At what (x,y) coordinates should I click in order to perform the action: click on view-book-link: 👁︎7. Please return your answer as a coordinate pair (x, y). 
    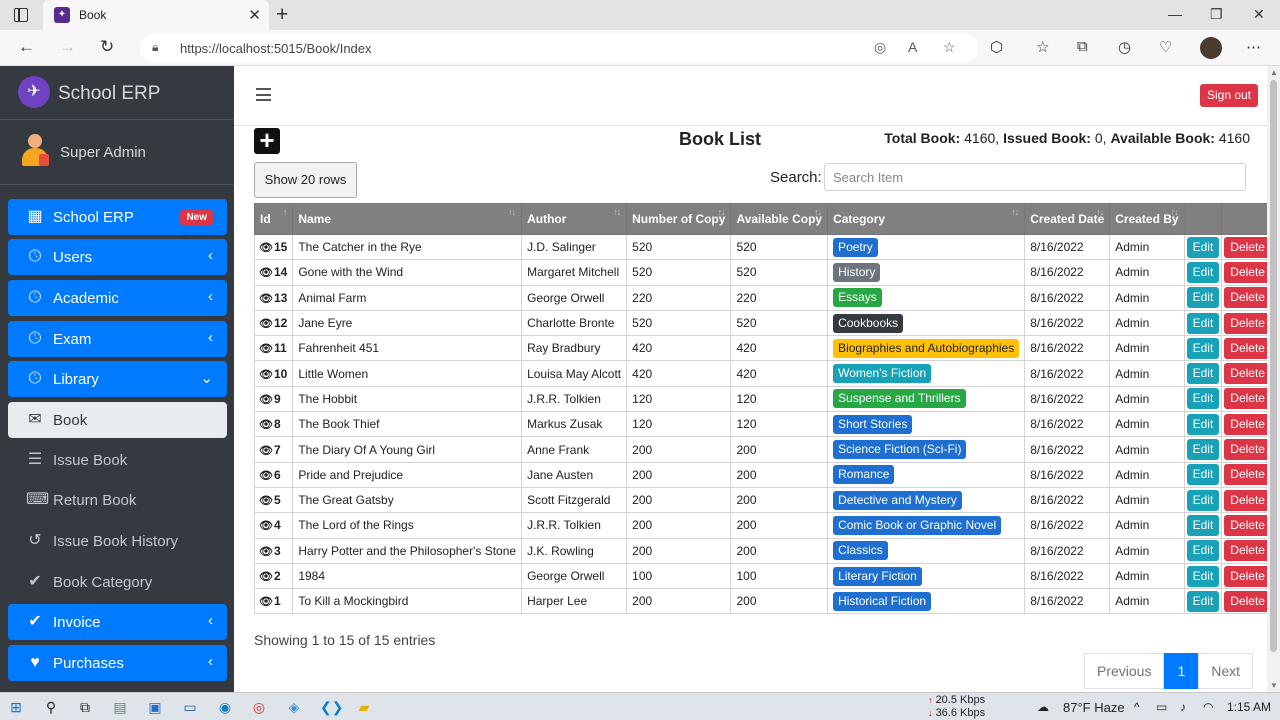
    Looking at the image, I should click on (273, 449).